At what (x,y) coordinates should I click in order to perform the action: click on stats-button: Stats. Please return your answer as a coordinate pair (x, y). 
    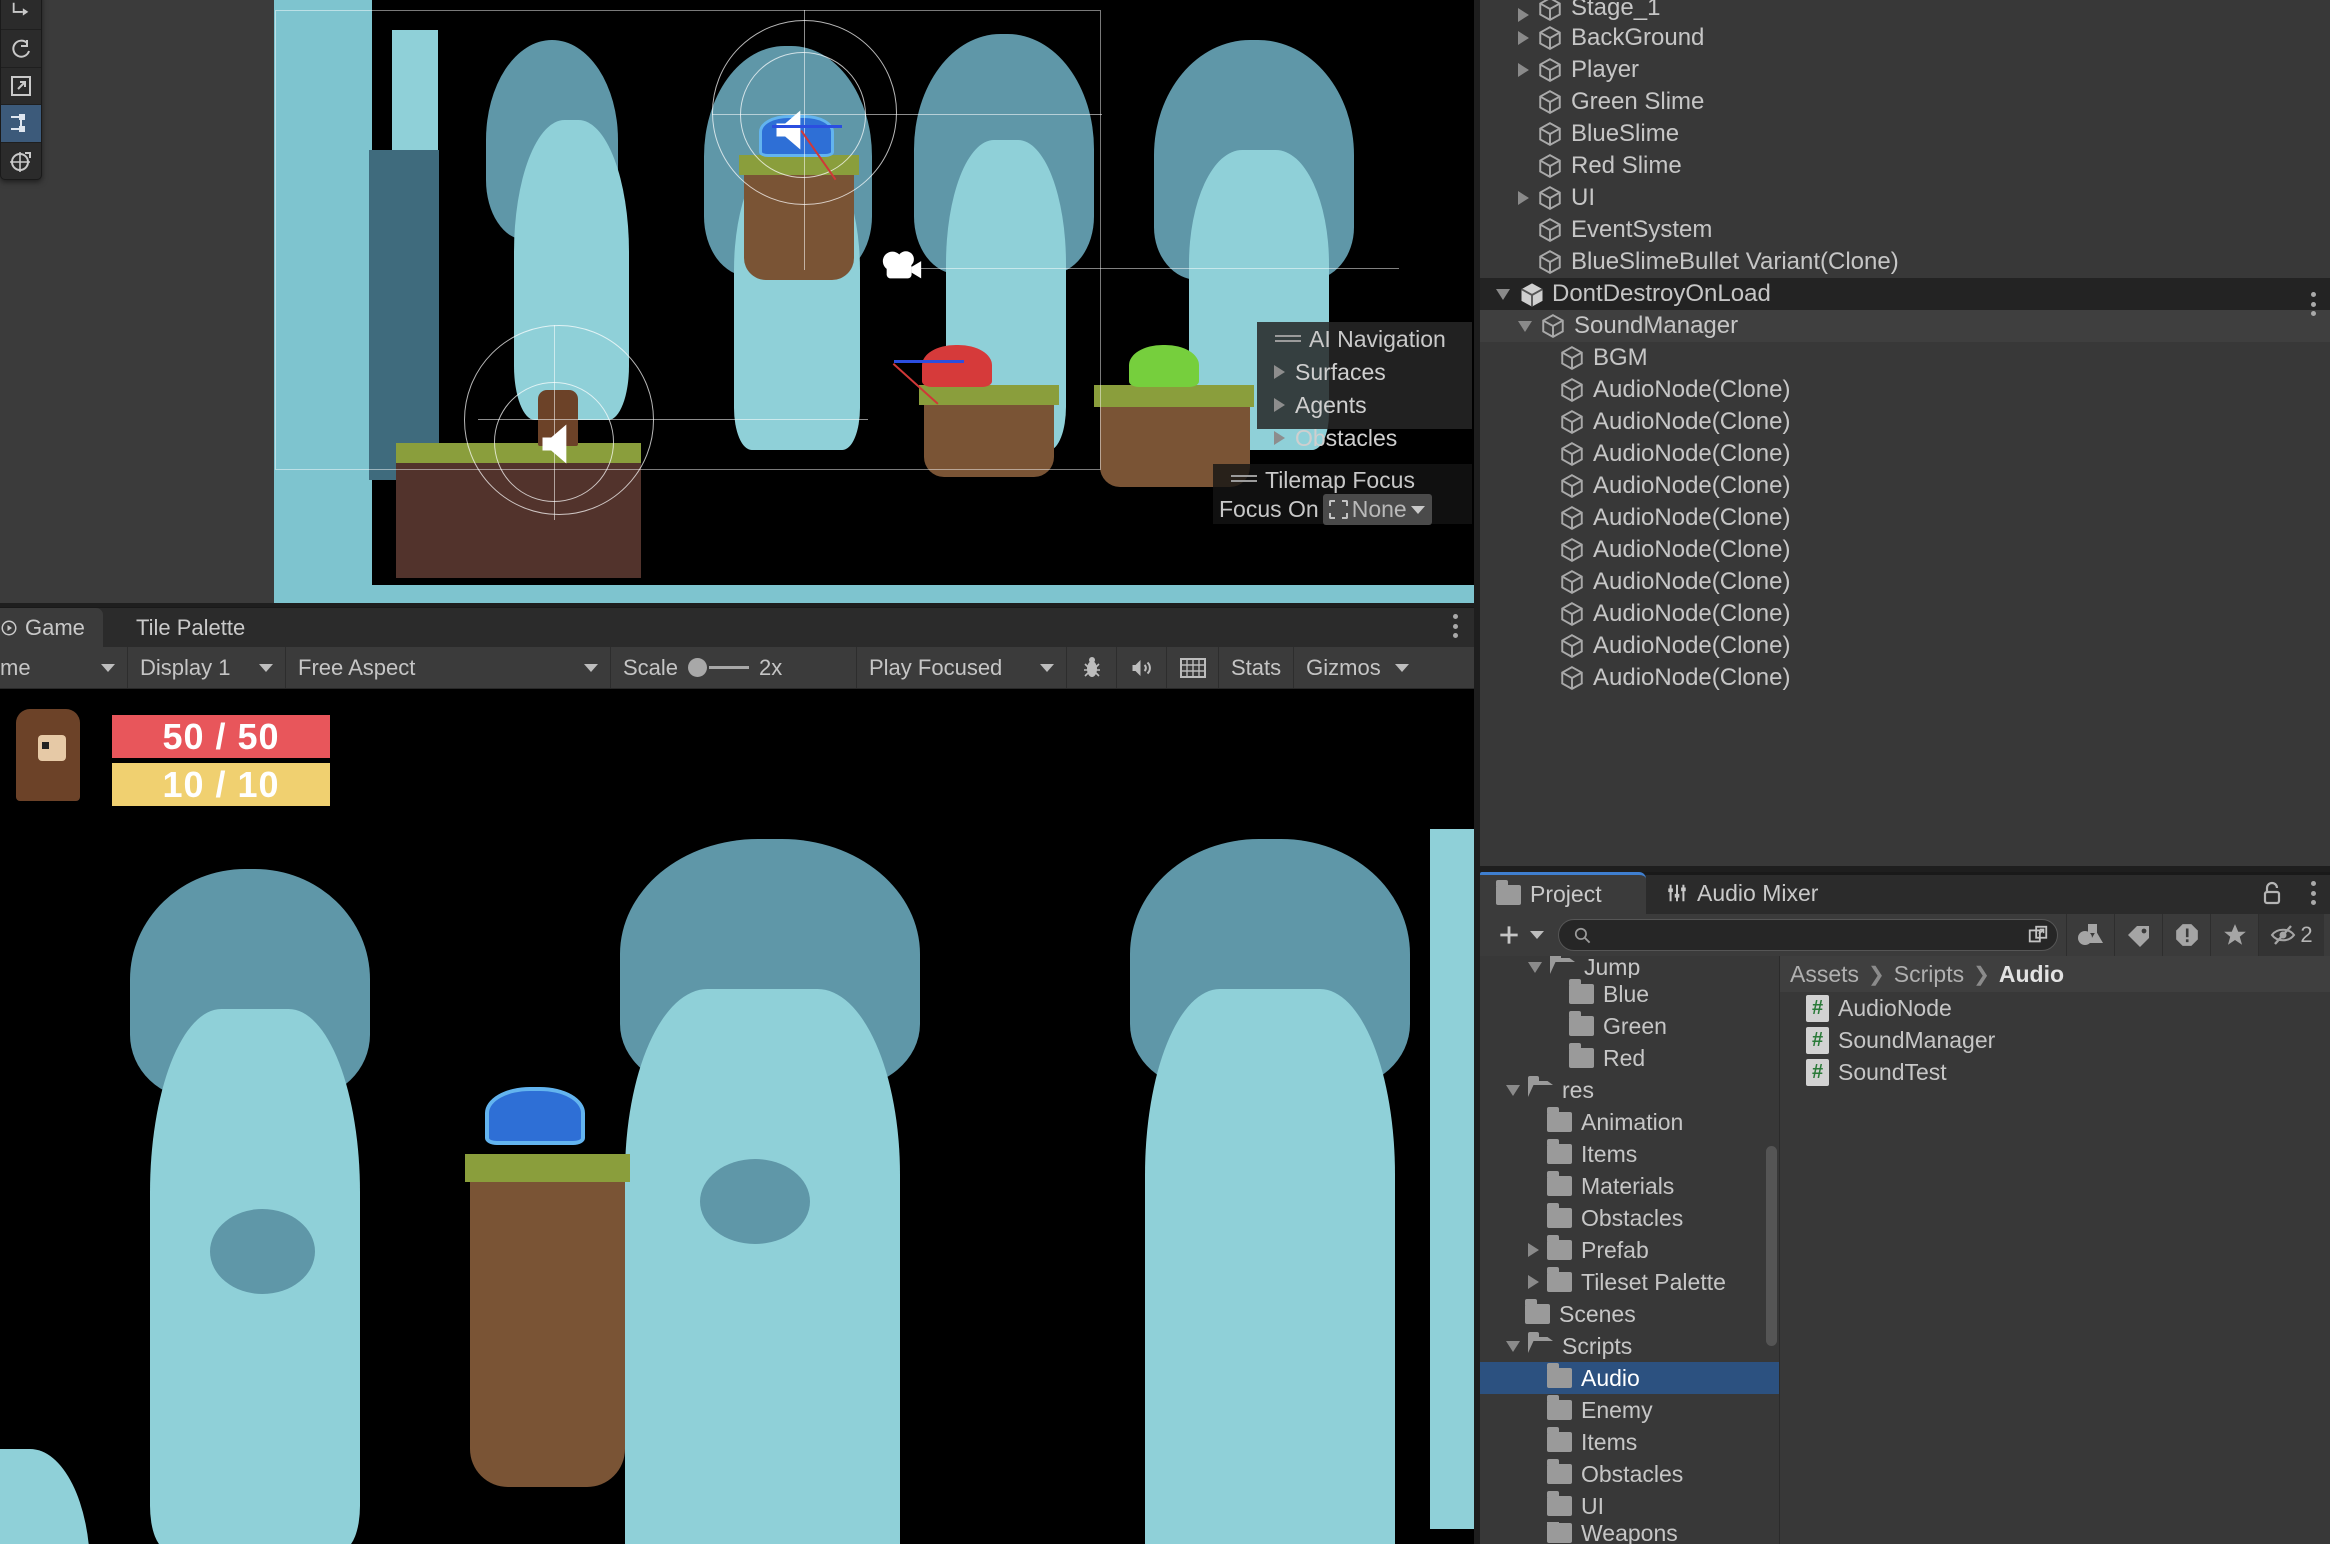
    Looking at the image, I should click on (1257, 667).